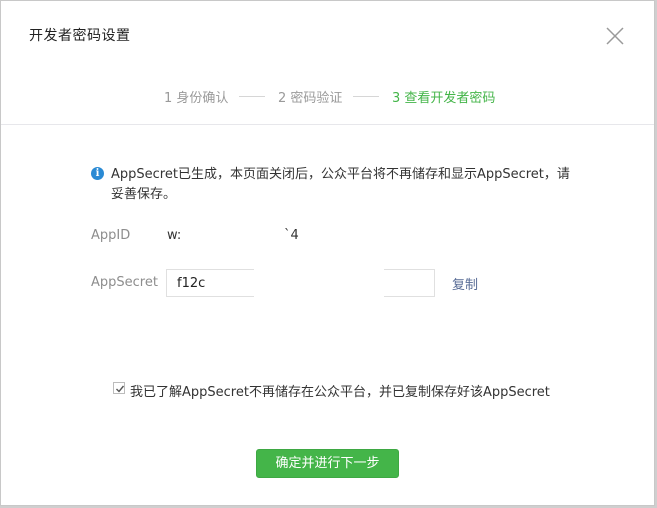 The image size is (657, 508). What do you see at coordinates (196, 98) in the screenshot?
I see `step-identity-confirm: 1 身份确认` at bounding box center [196, 98].